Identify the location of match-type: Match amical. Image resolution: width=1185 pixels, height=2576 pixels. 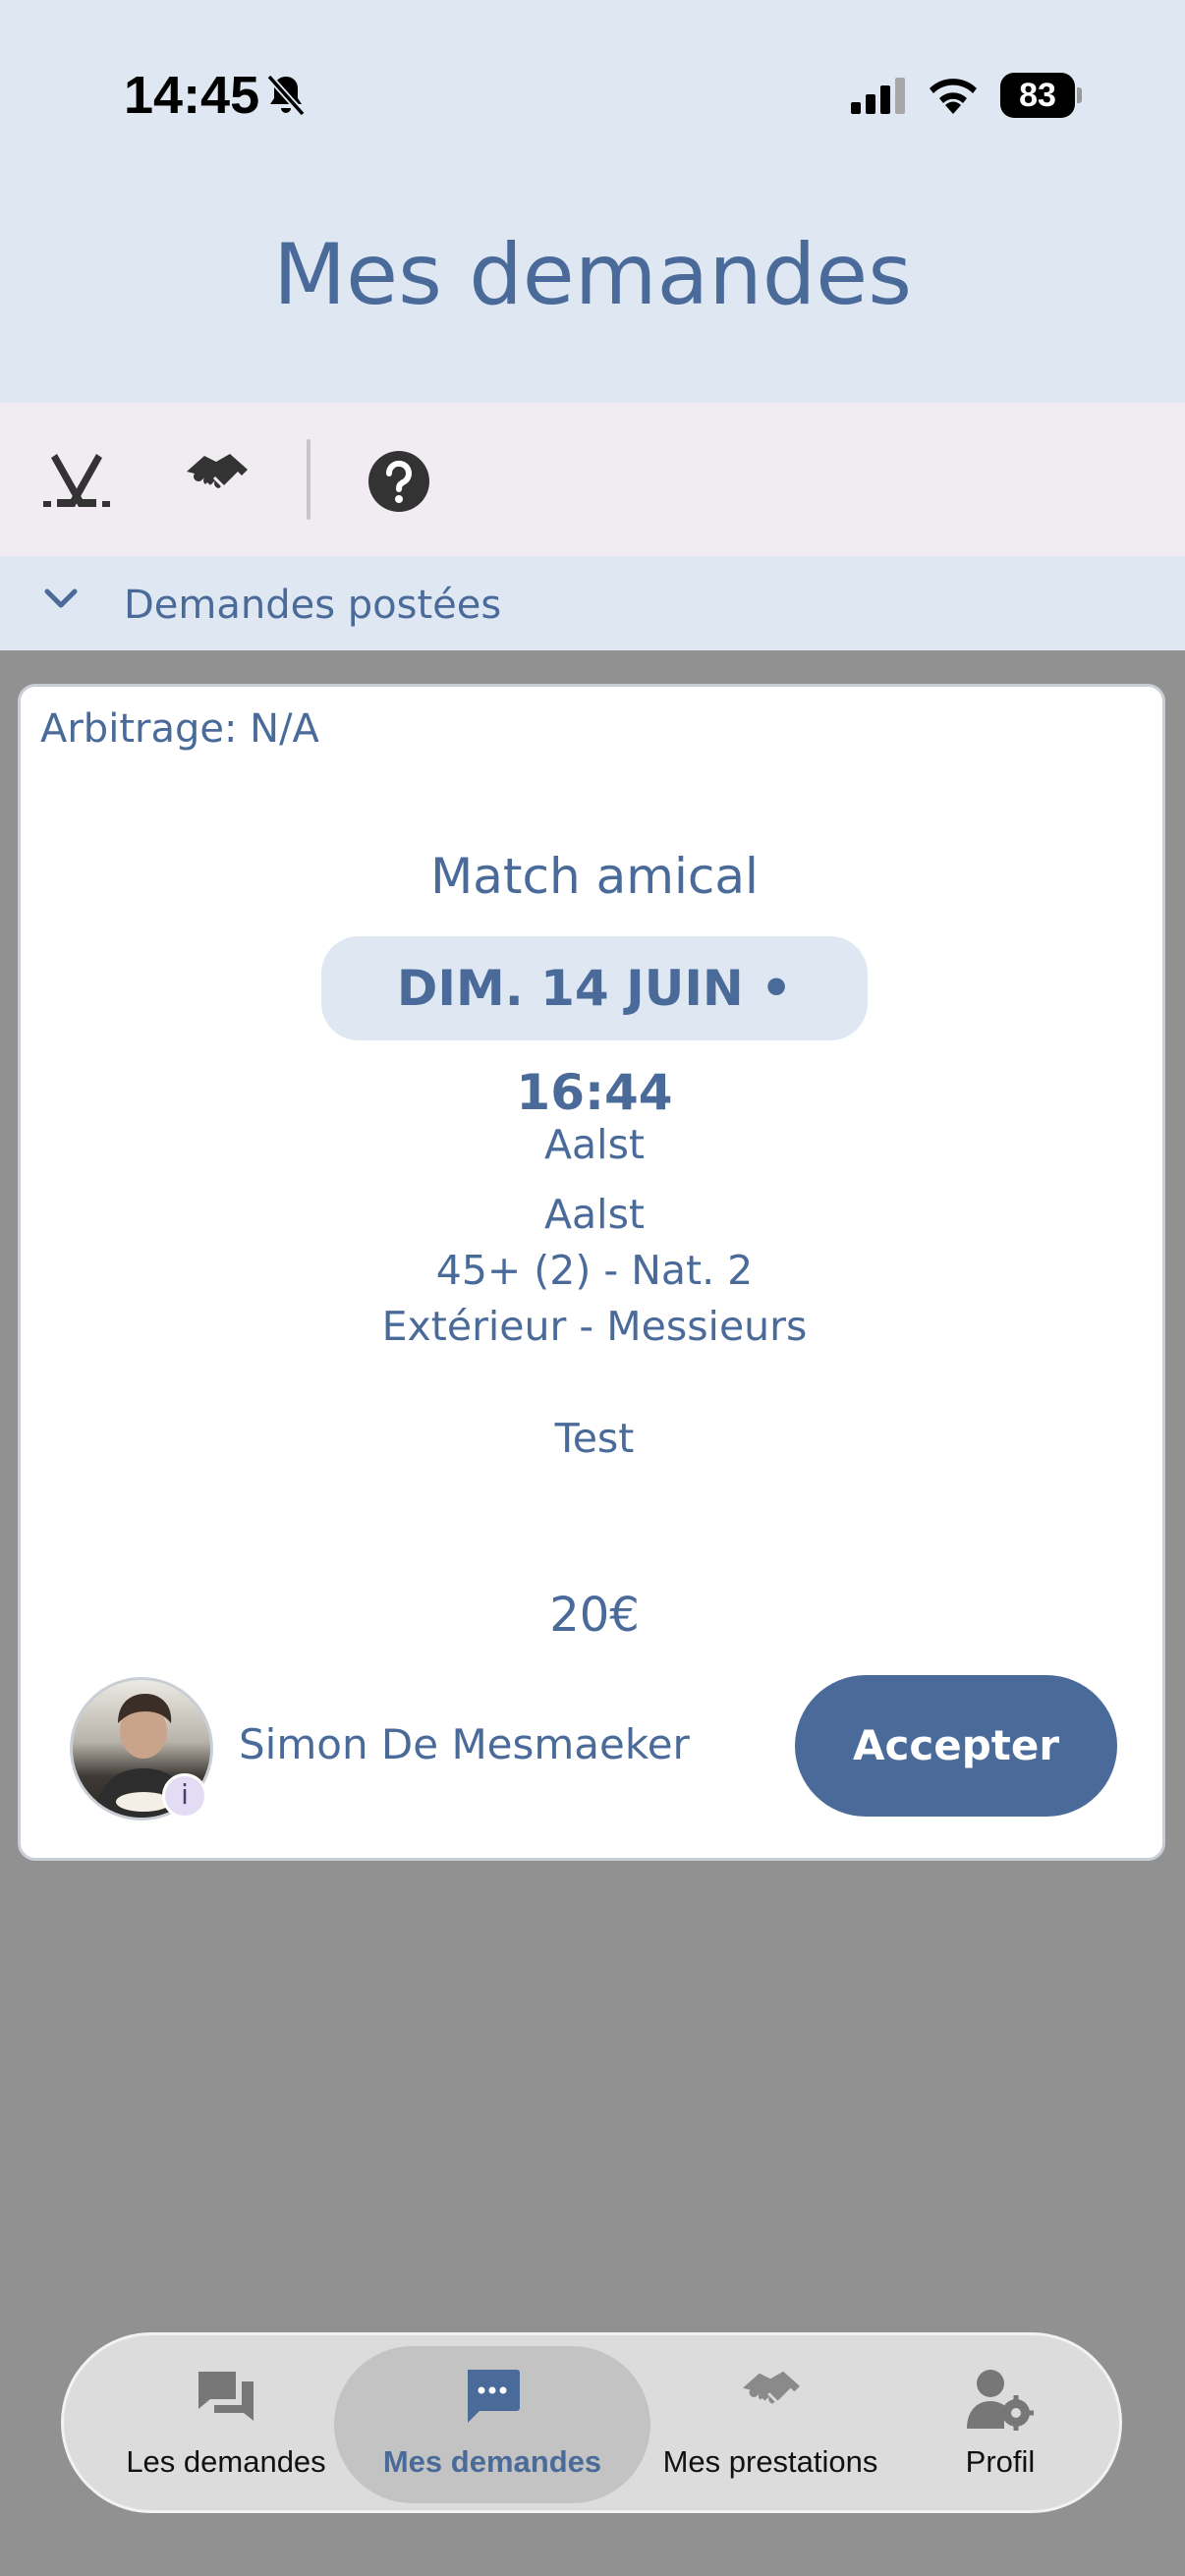
(594, 876).